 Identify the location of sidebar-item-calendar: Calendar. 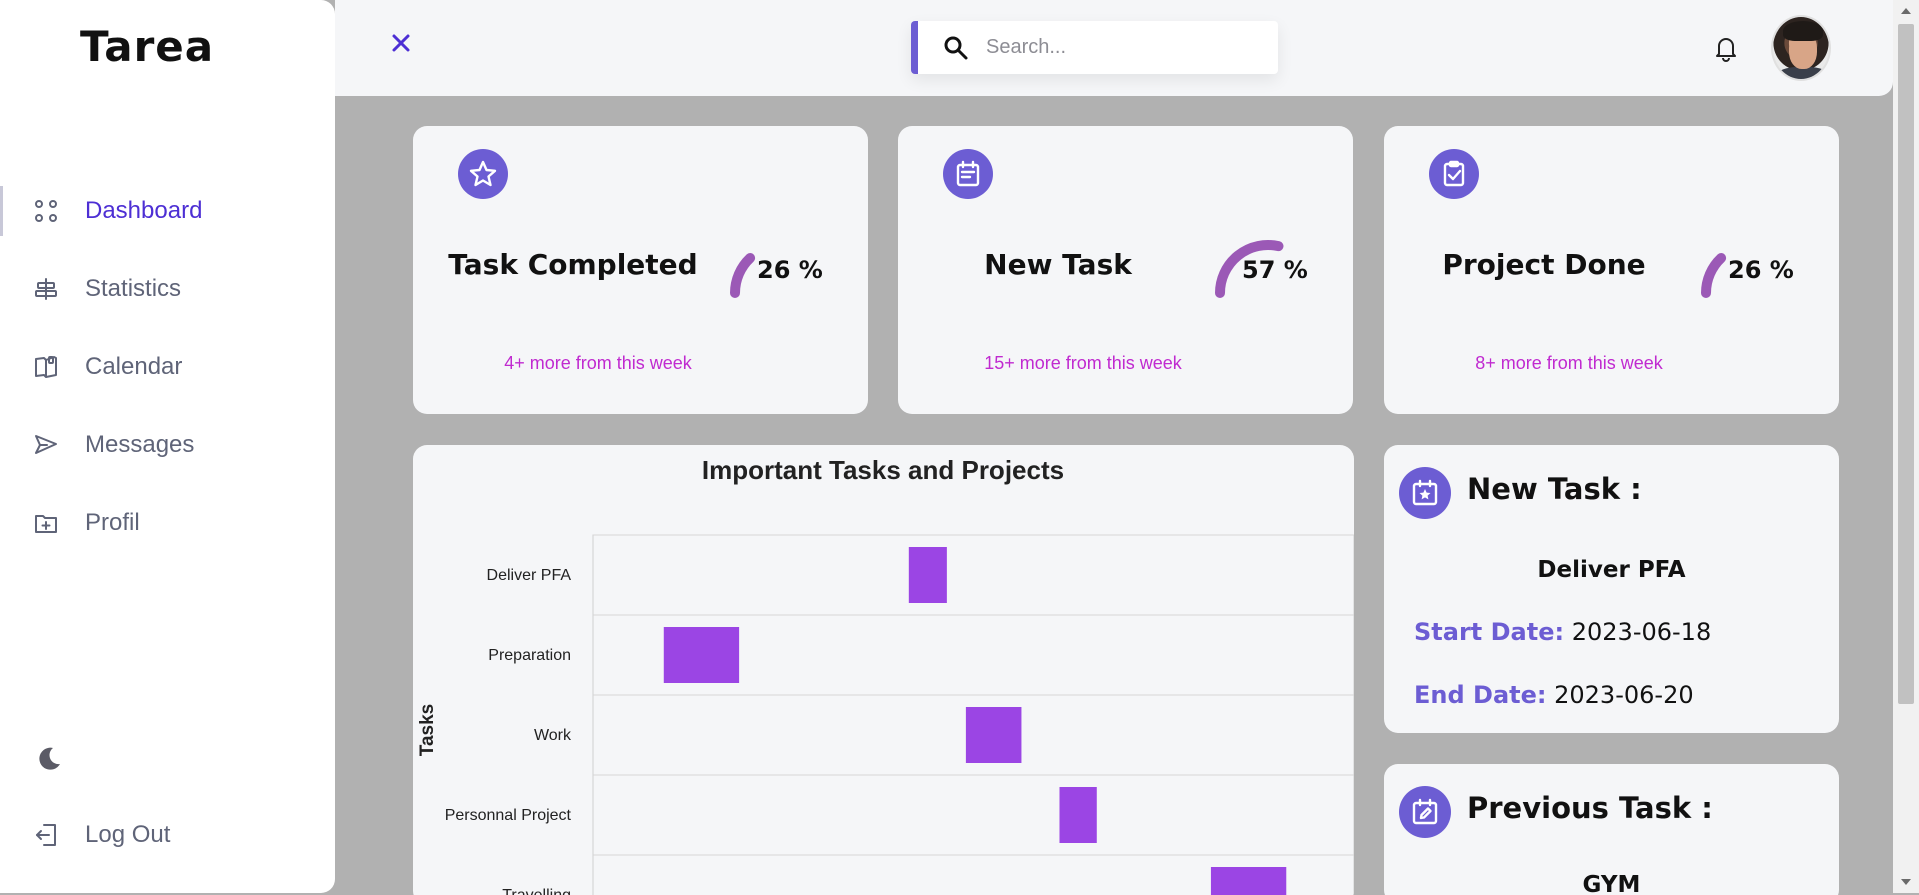
(167, 367).